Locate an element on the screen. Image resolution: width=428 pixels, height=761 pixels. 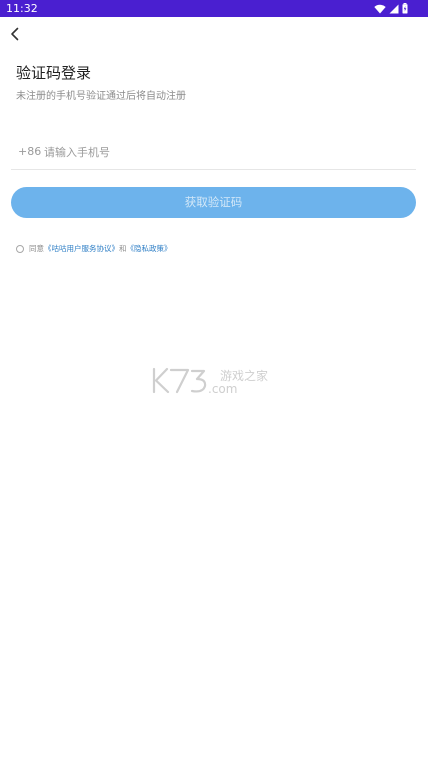
agree-conjunction: 和 is located at coordinates (123, 248).